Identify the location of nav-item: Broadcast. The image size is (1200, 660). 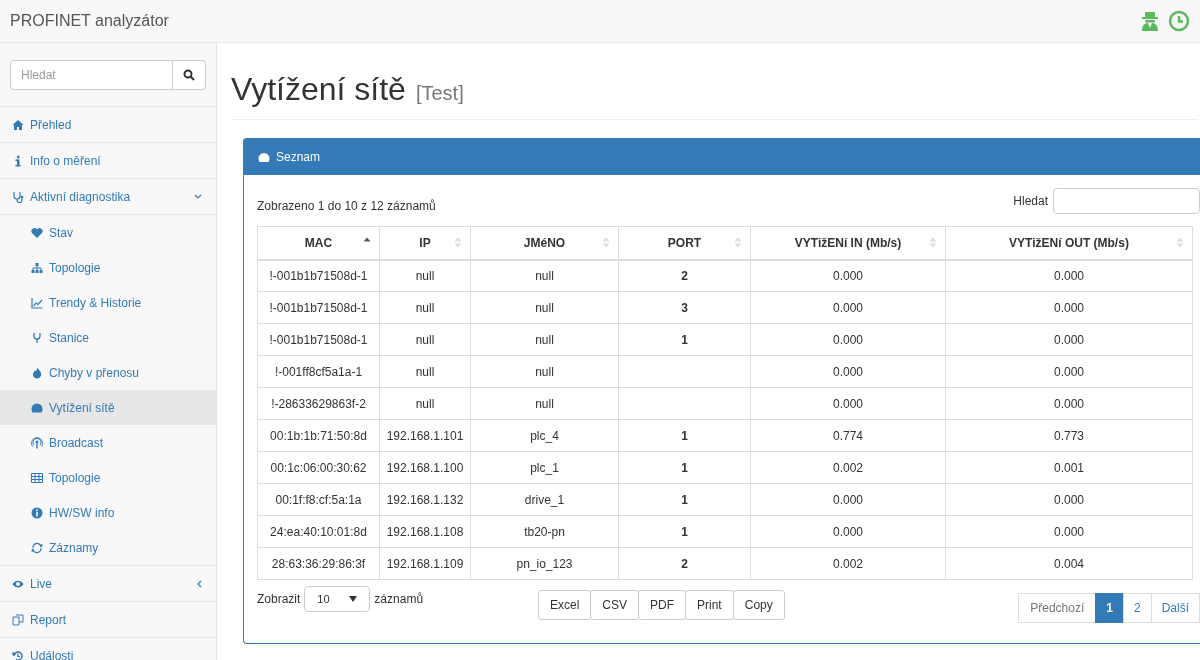
(108, 442).